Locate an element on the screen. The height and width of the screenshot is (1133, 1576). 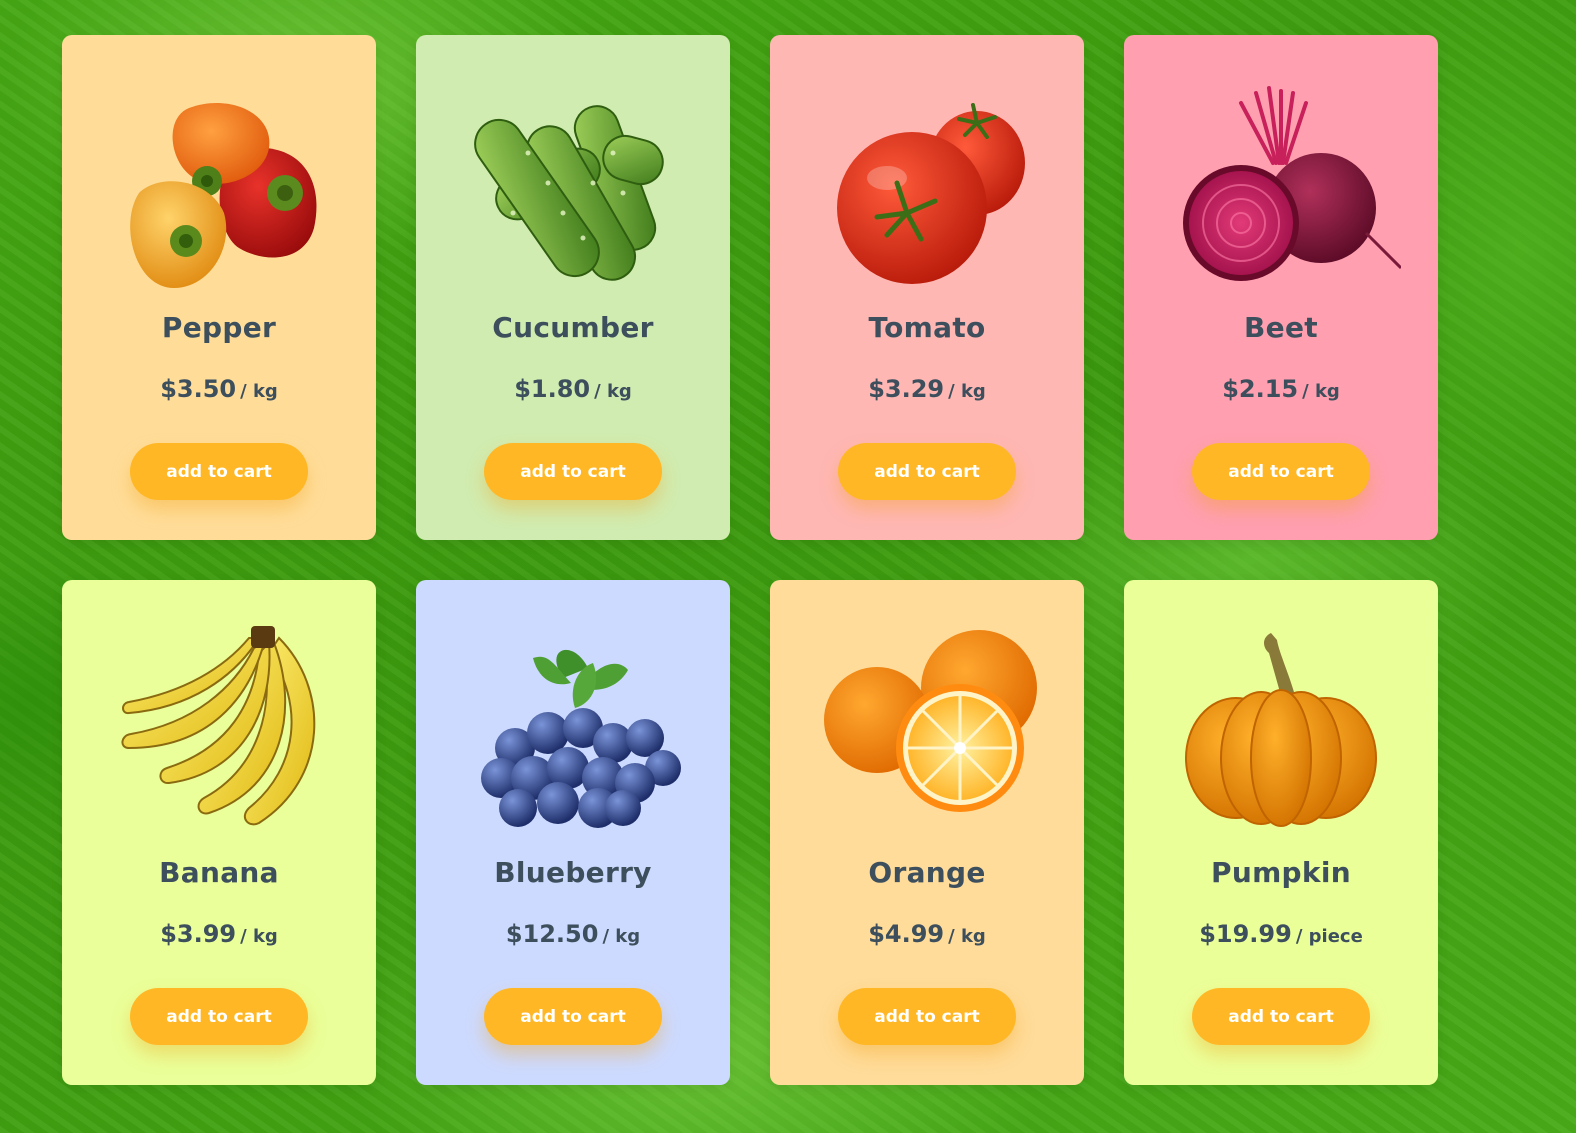
product-price: $4.99/ kg is located at coordinates (927, 934).